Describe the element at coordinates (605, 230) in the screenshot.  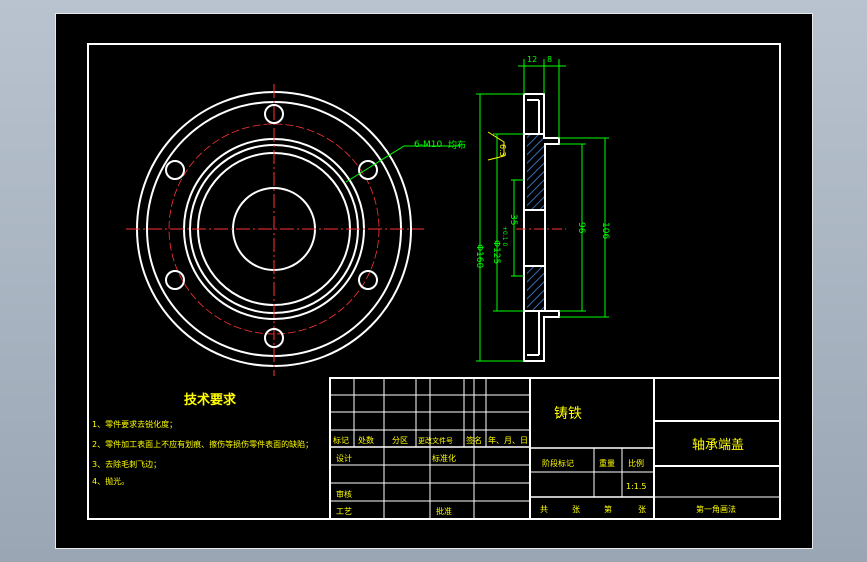
I see `dim-boss: 106` at that location.